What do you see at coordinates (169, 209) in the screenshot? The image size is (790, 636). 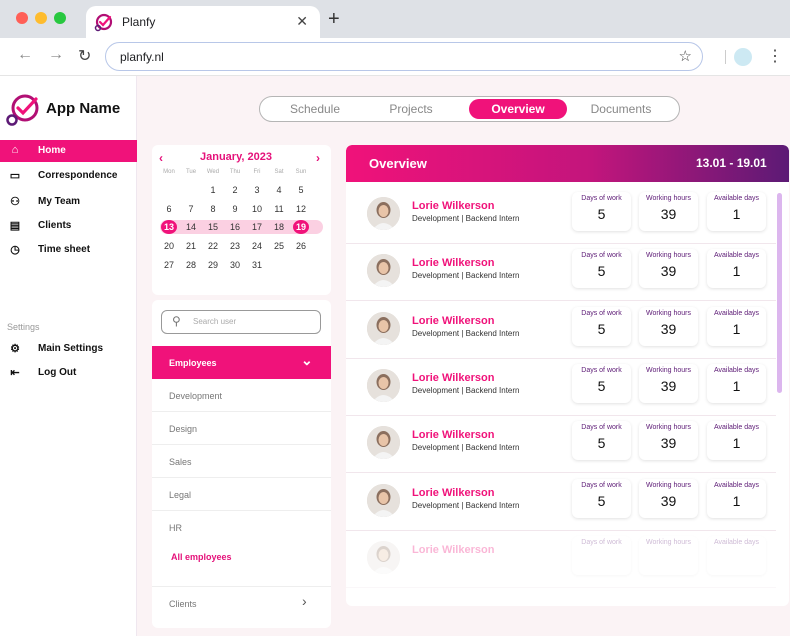 I see `calendar-day: 6` at bounding box center [169, 209].